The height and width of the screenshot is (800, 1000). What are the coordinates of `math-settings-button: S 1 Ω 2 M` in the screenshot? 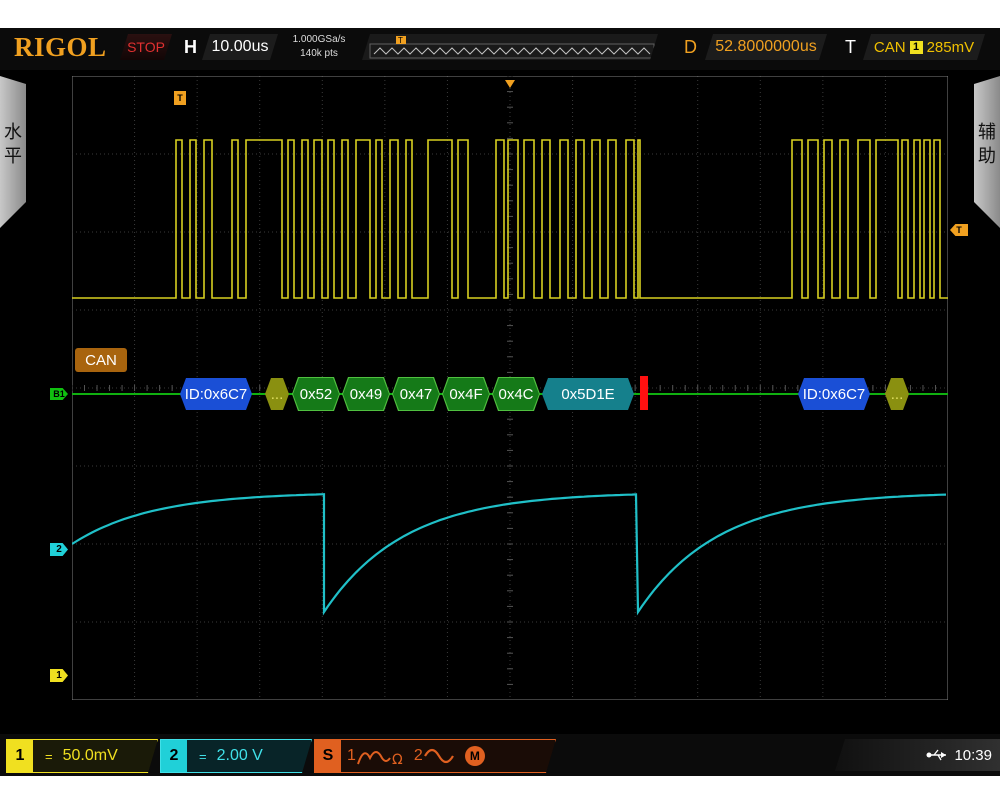 It's located at (435, 756).